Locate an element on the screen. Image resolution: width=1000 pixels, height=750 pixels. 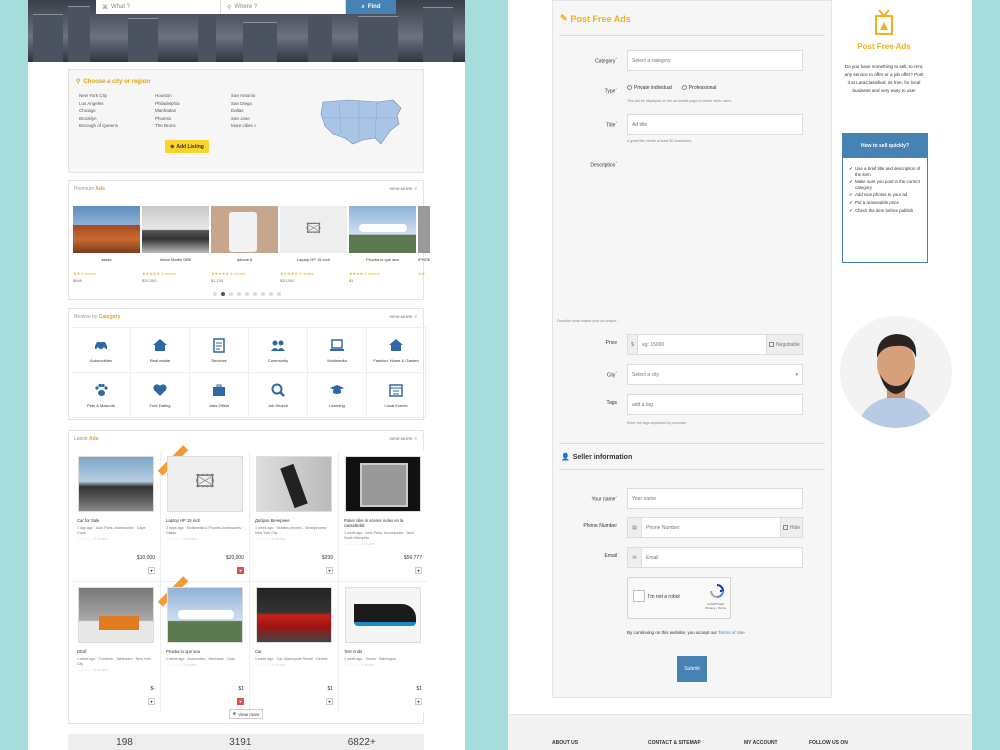
city-link: The Bronx is located at coordinates (193, 126).